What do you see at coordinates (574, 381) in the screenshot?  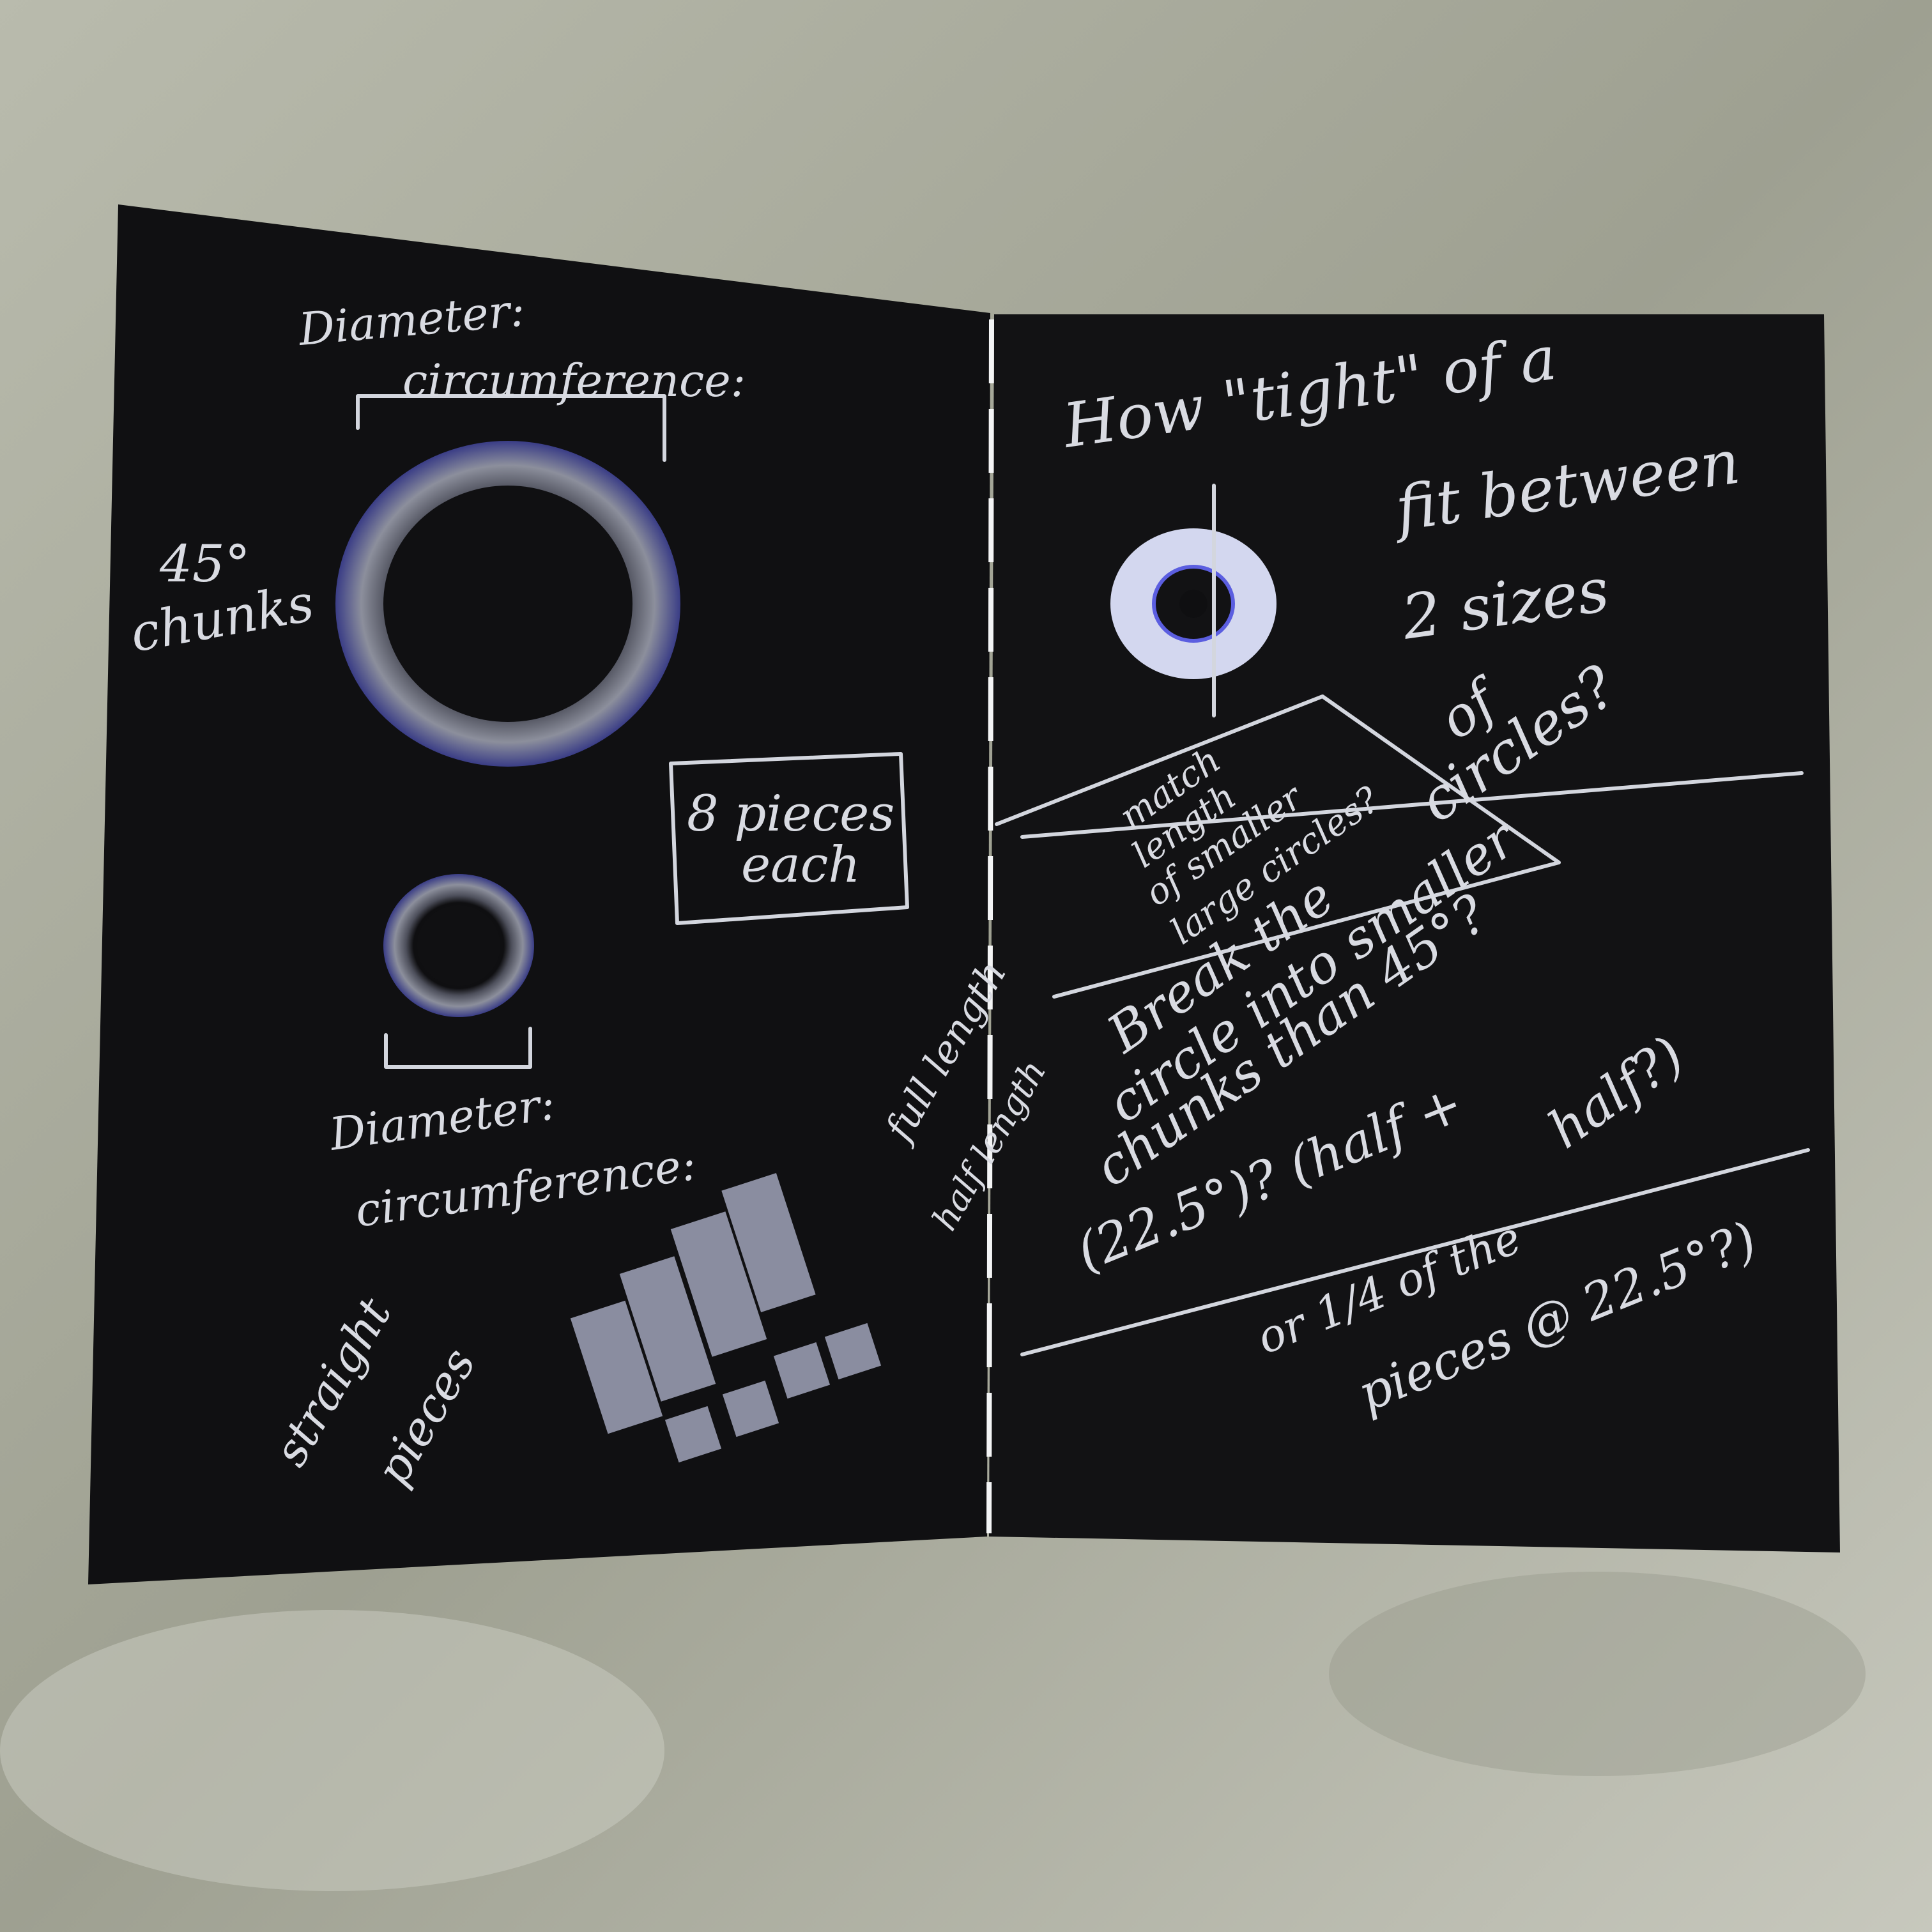 I see `top-circumference-label: circumference:` at bounding box center [574, 381].